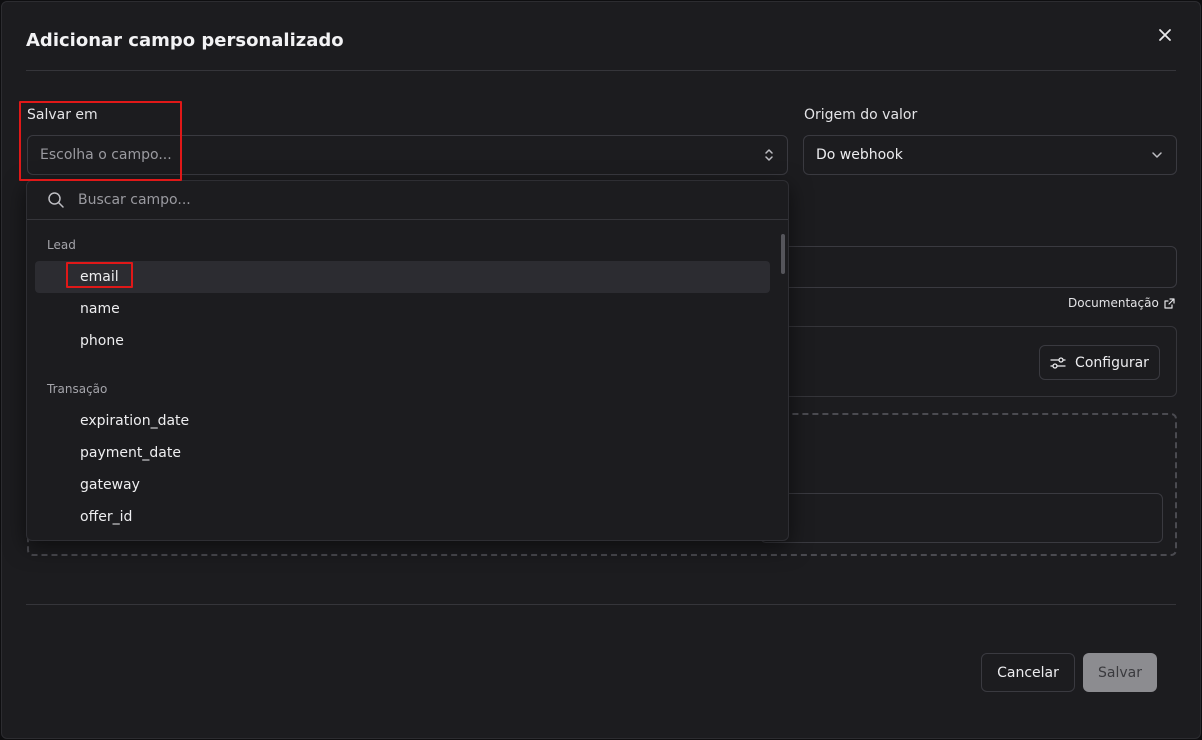 Image resolution: width=1202 pixels, height=740 pixels. Describe the element at coordinates (601, 70) in the screenshot. I see `header-divider` at that location.